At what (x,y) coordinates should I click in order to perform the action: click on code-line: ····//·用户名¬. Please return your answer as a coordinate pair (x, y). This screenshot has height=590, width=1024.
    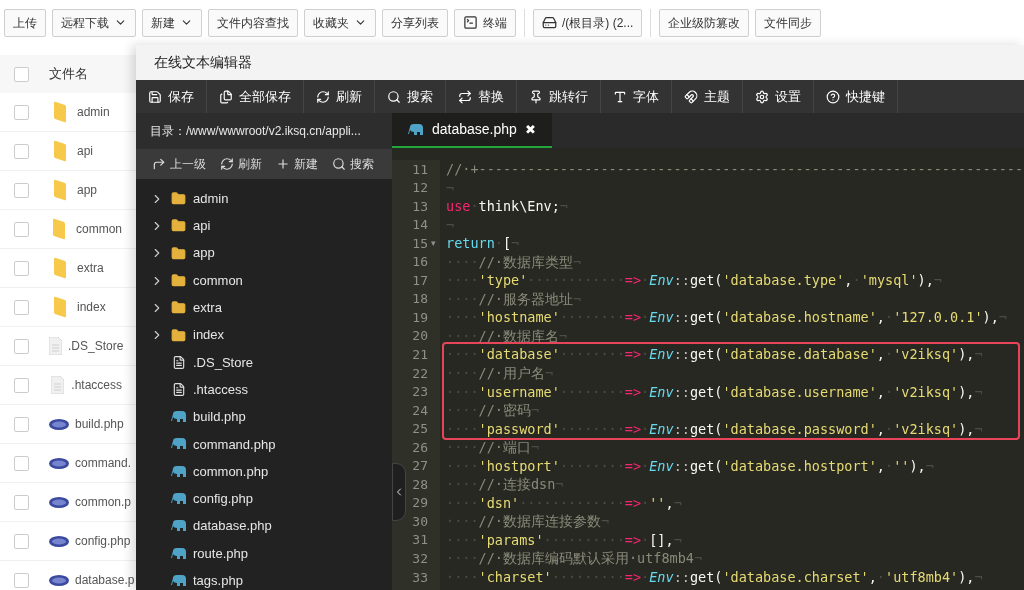
    Looking at the image, I should click on (500, 373).